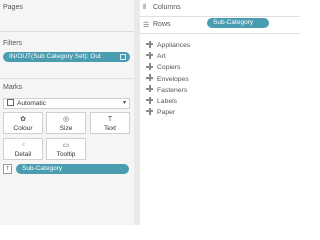 This screenshot has height=240, width=320. I want to click on mark-type-label: Automatic, so click(31, 103).